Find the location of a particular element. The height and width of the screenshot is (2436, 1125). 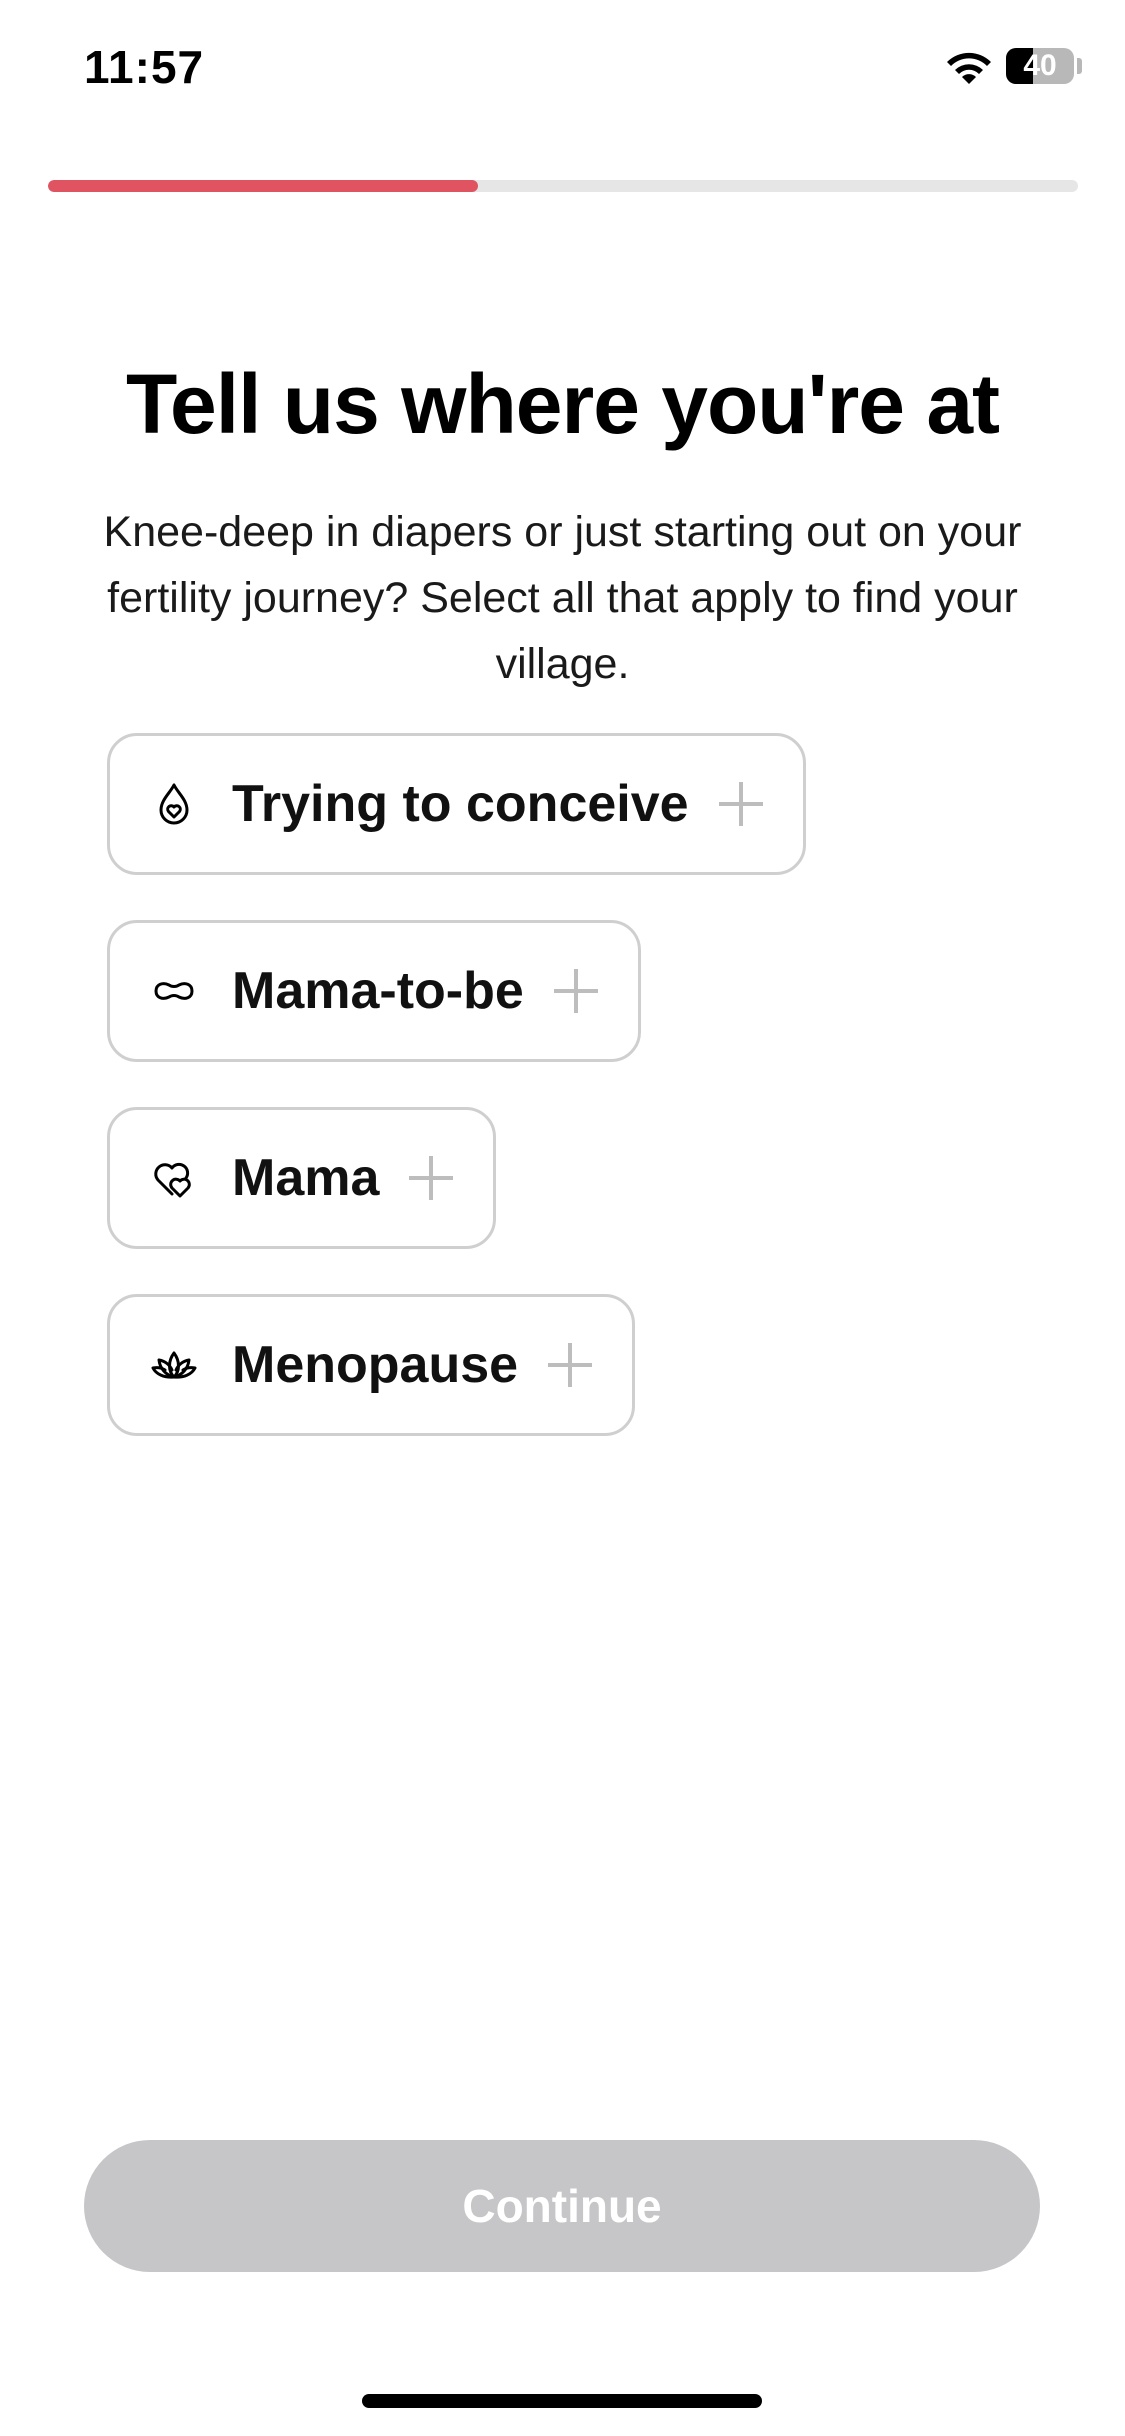

continue-button: Continue is located at coordinates (562, 2206).